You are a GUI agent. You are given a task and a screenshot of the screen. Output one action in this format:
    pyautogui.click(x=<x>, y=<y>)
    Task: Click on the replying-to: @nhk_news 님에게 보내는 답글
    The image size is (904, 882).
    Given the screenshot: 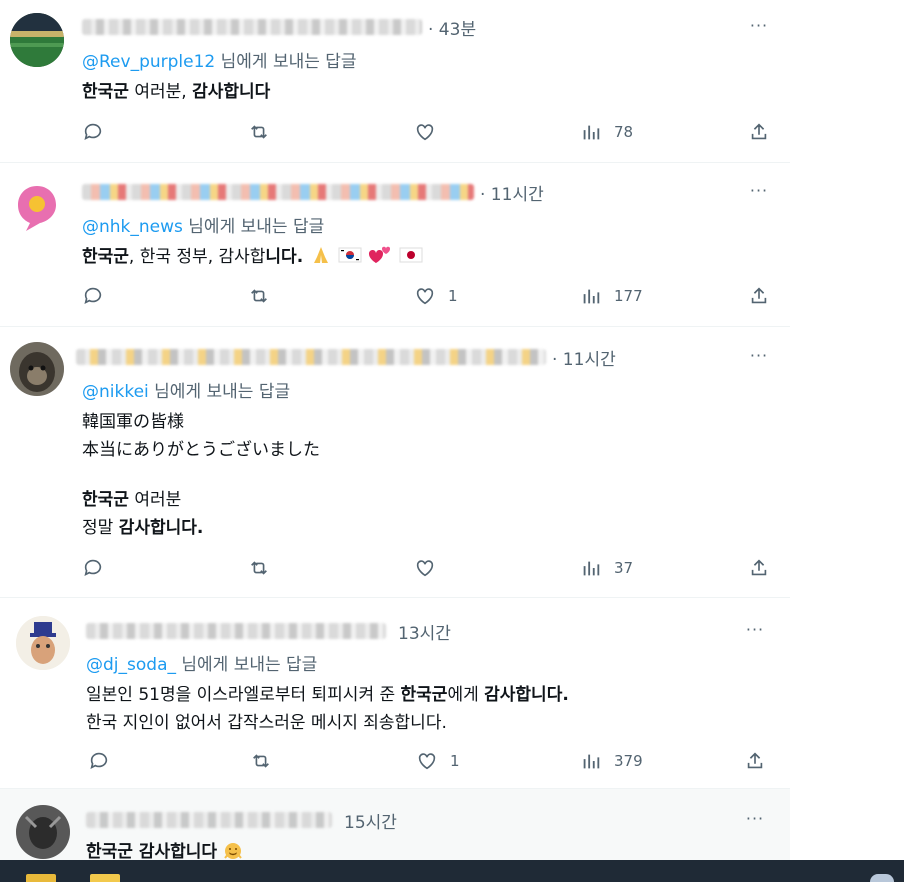 What is the action you would take?
    pyautogui.click(x=203, y=224)
    